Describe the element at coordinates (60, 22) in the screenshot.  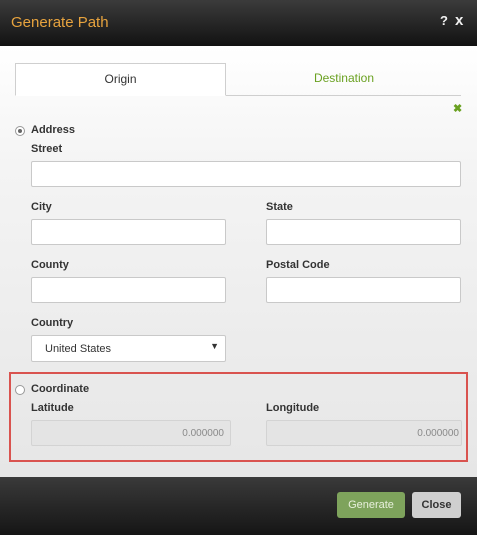
I see `dialog-title: Generate Path` at that location.